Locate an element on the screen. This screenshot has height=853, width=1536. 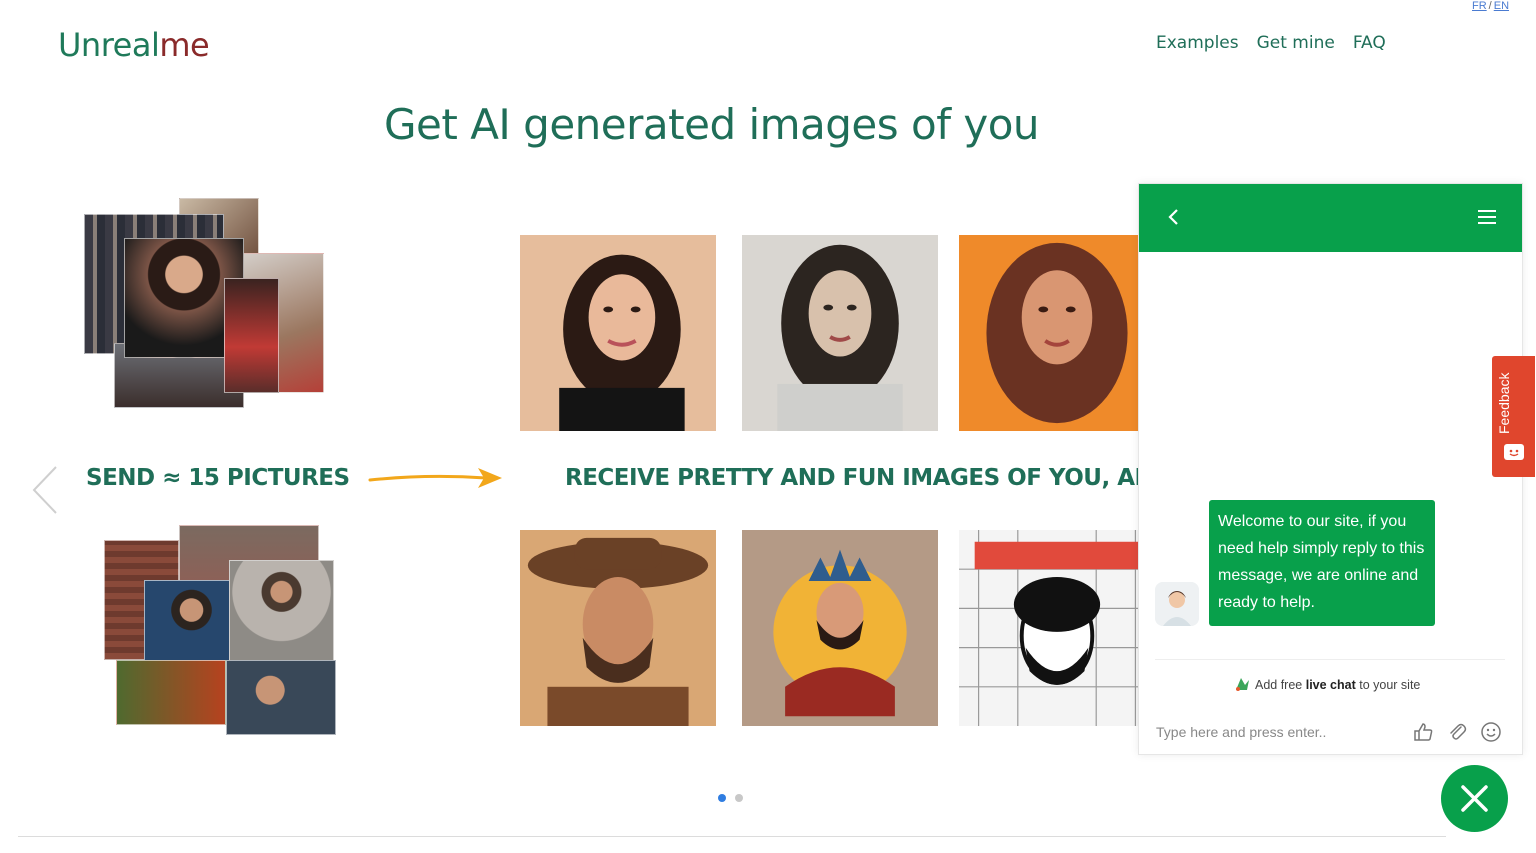
feedback-icon is located at coordinates (1514, 452).